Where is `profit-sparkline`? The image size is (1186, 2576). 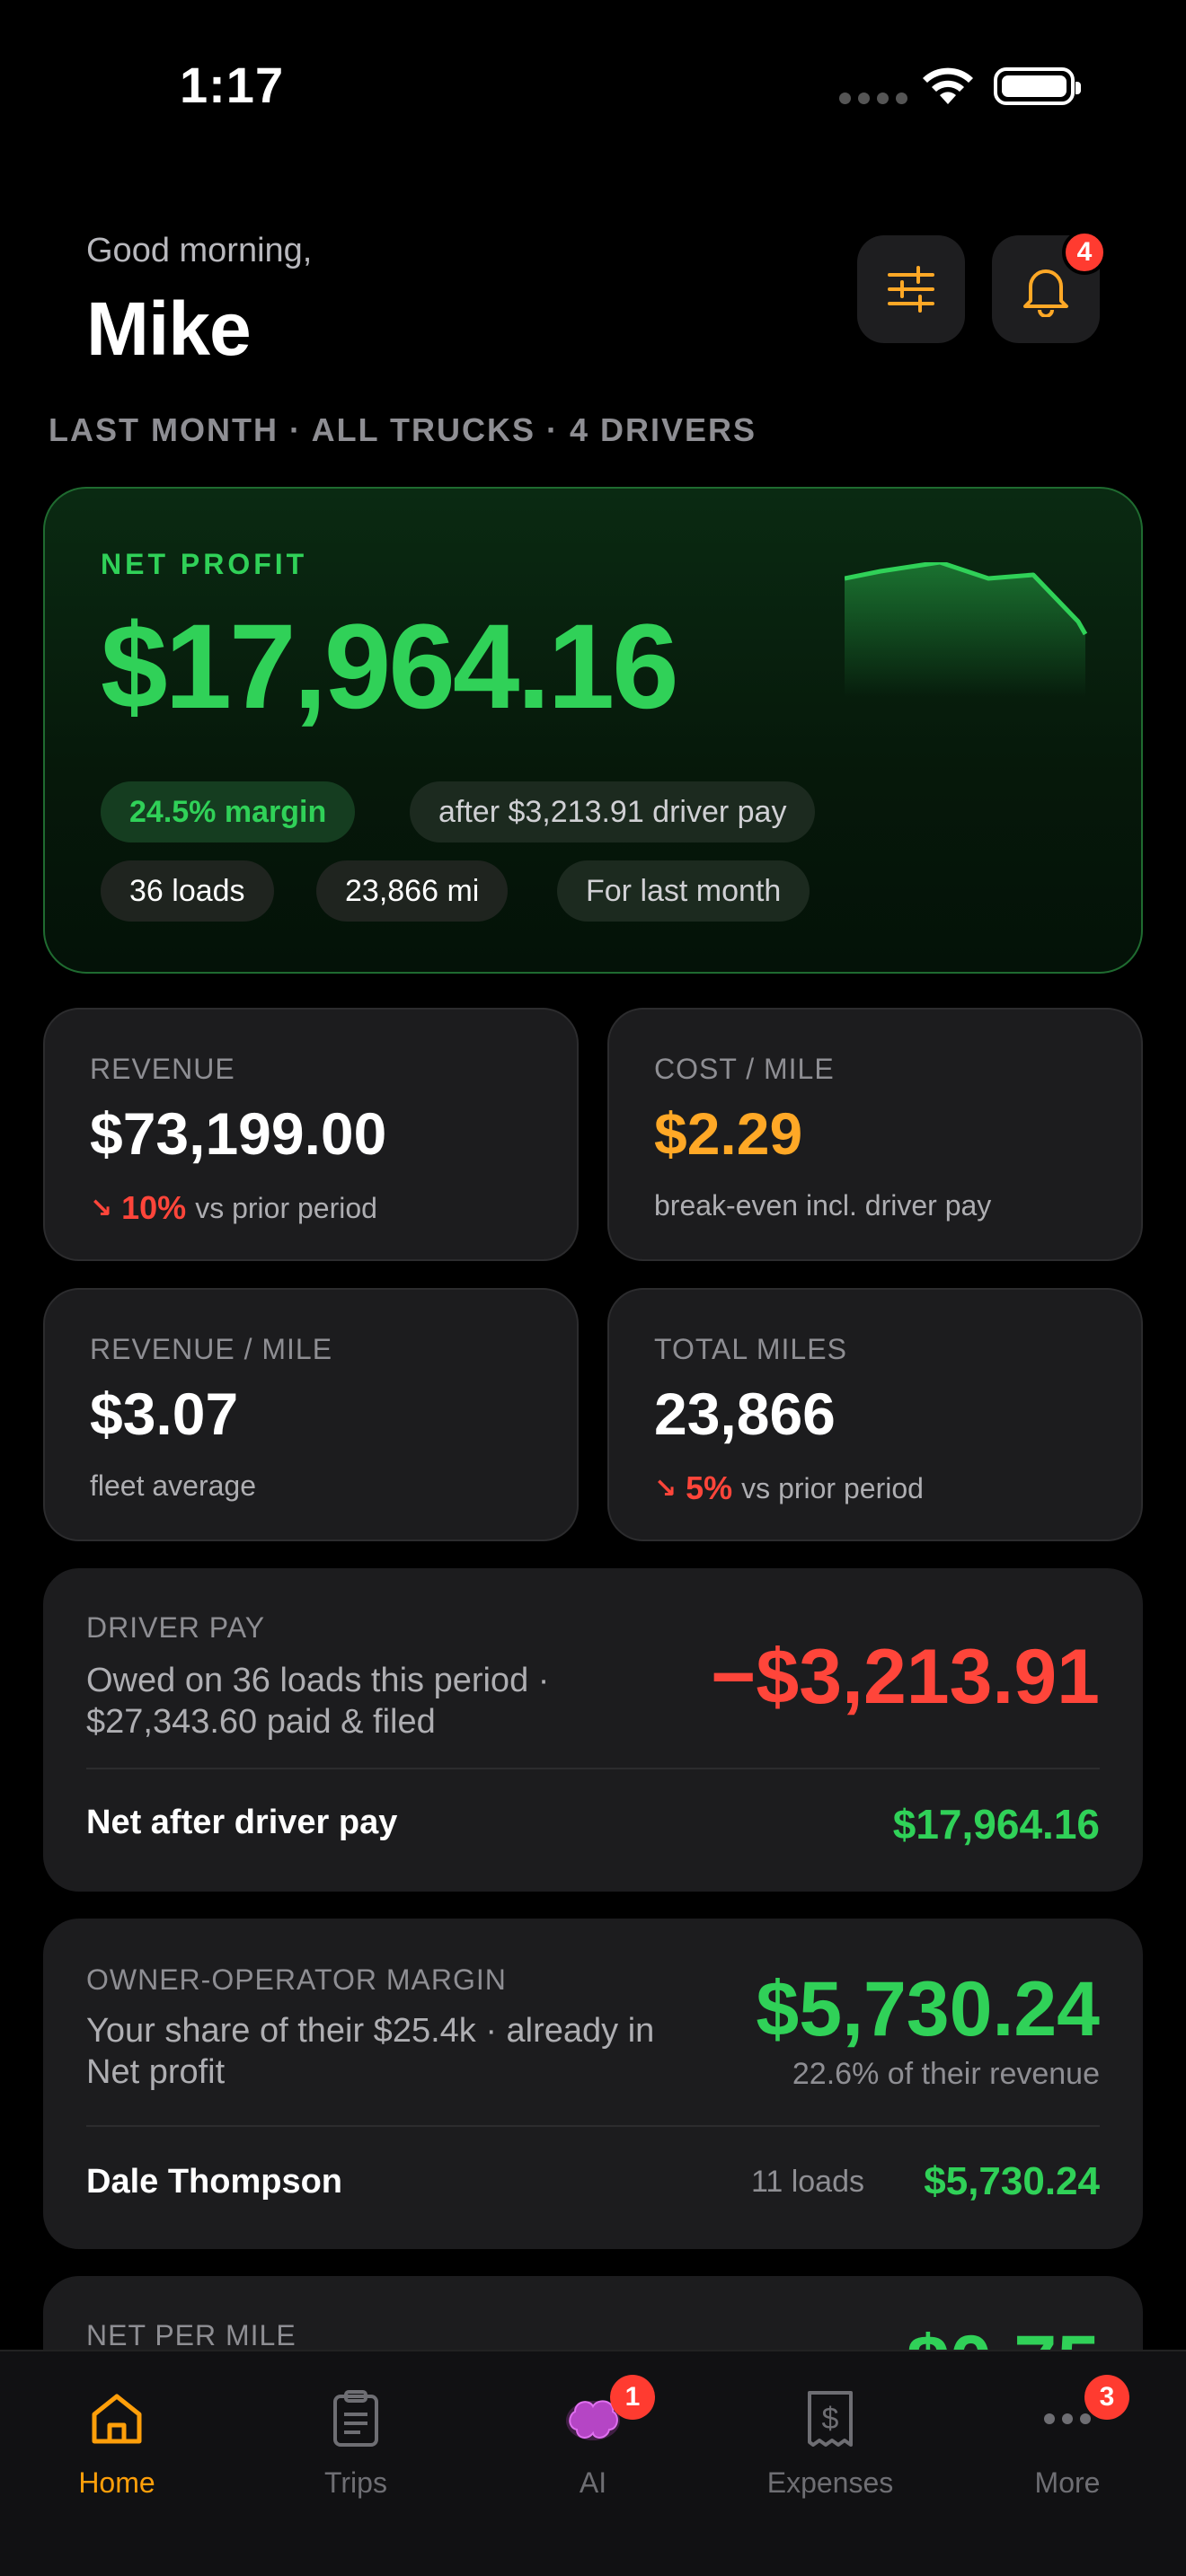 profit-sparkline is located at coordinates (966, 629).